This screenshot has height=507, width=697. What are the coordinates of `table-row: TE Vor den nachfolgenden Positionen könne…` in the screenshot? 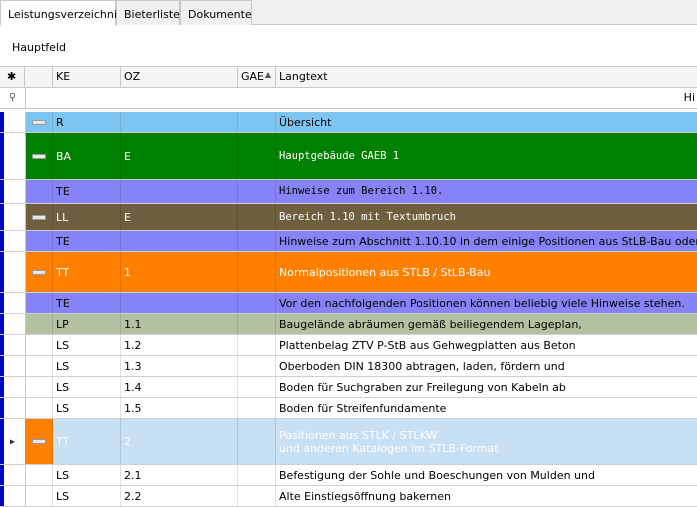 It's located at (348, 303).